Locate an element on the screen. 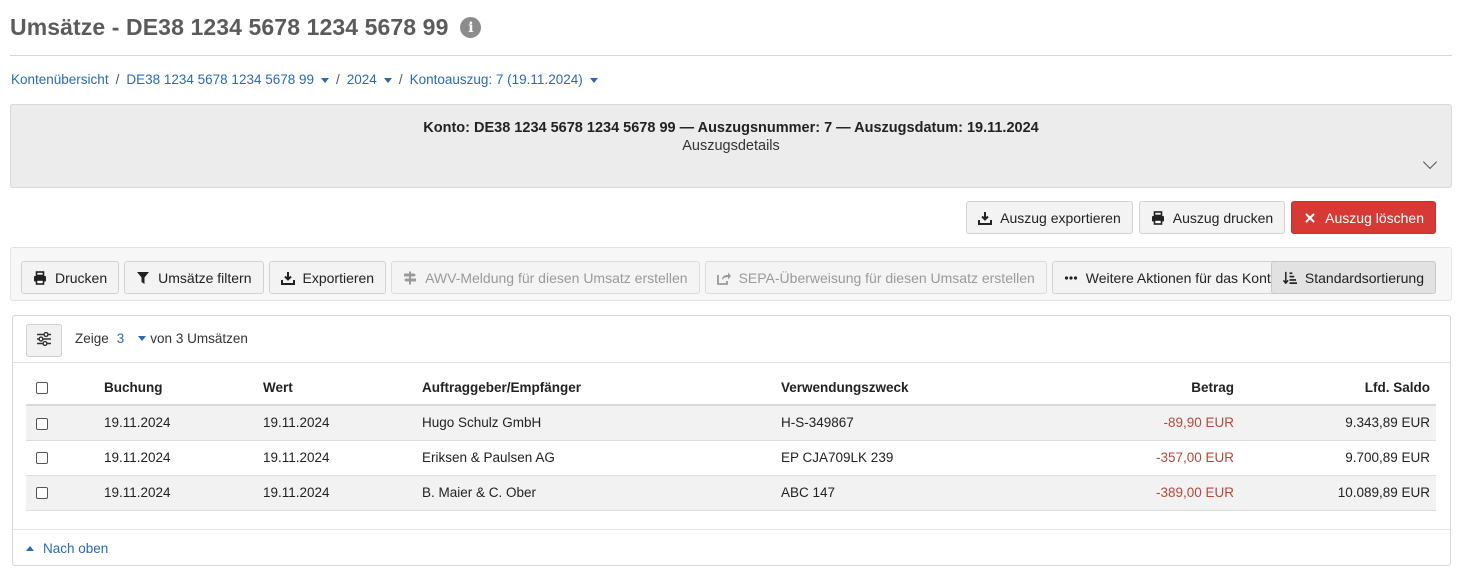 The width and height of the screenshot is (1462, 575). delete-statement-button: Auszug löschen is located at coordinates (1363, 217).